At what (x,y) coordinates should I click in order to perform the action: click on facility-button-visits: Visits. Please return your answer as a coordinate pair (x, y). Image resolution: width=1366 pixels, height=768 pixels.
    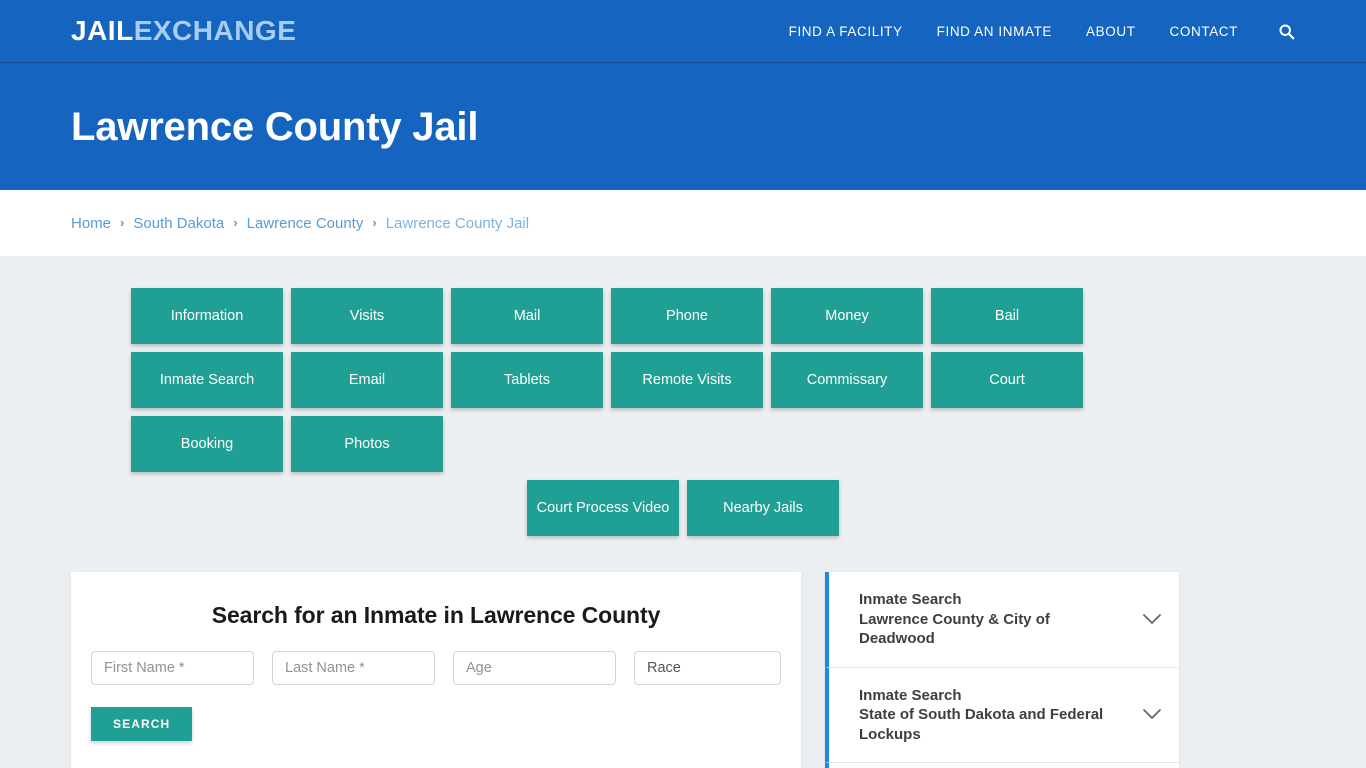
    Looking at the image, I should click on (367, 316).